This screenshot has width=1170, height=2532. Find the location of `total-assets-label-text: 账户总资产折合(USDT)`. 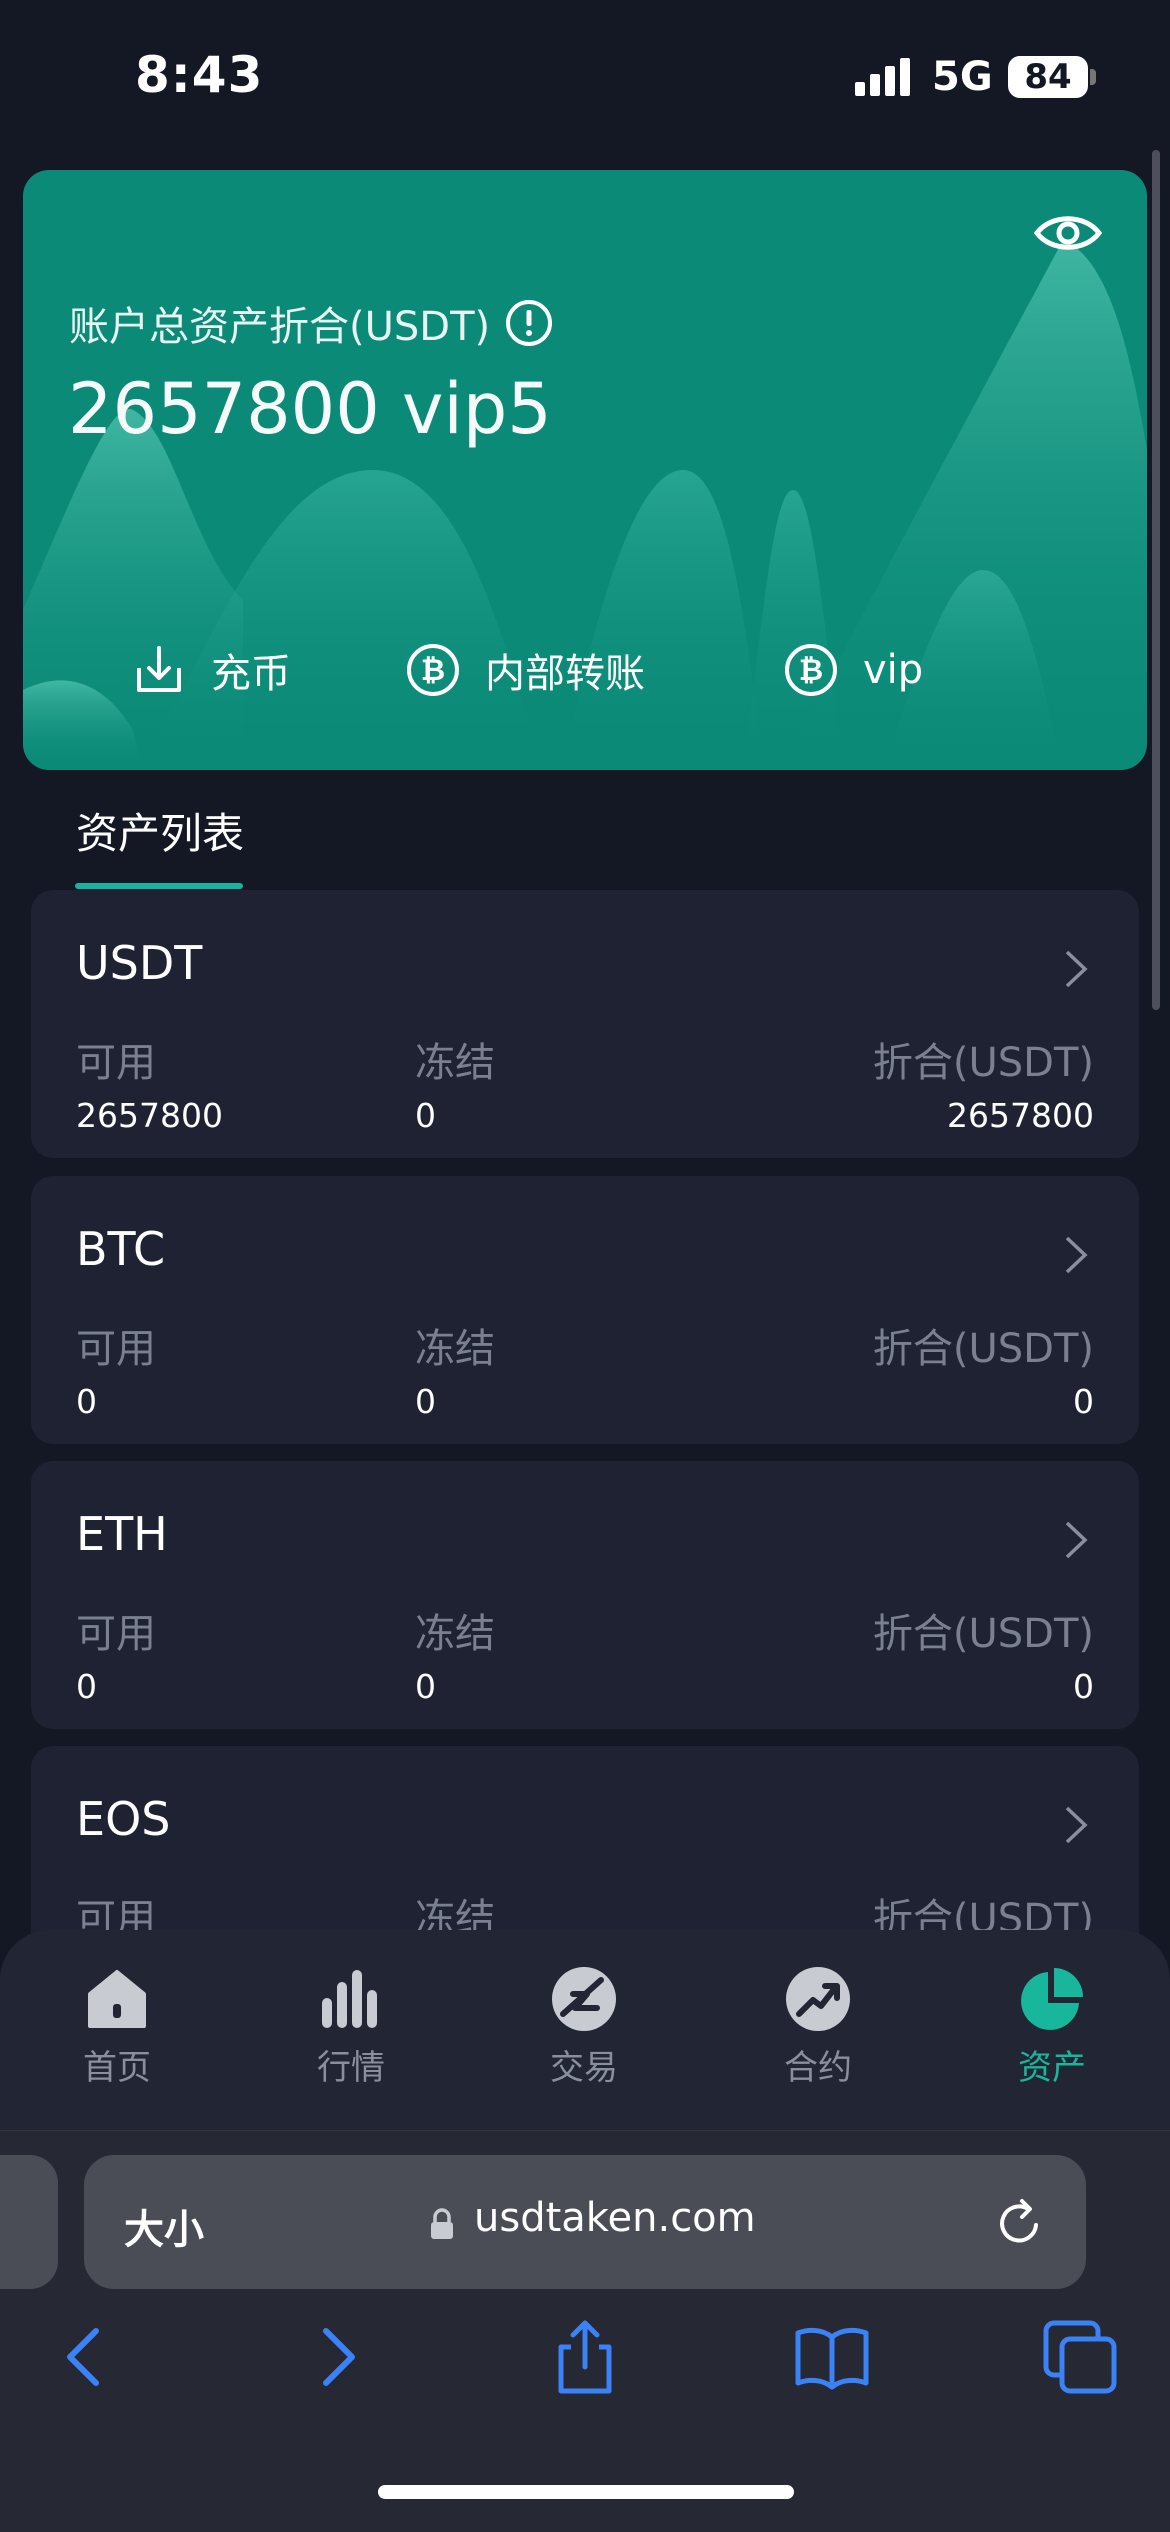

total-assets-label-text: 账户总资产折合(USDT) is located at coordinates (280, 327).